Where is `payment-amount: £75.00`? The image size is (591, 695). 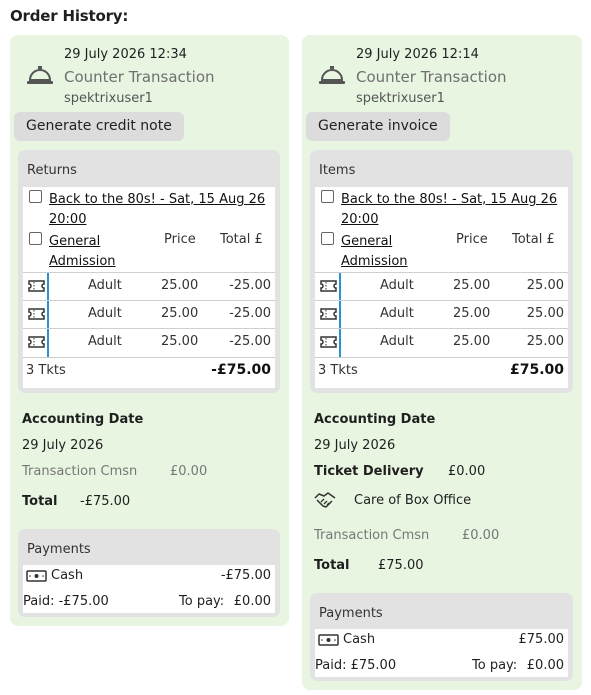
payment-amount: £75.00 is located at coordinates (541, 639).